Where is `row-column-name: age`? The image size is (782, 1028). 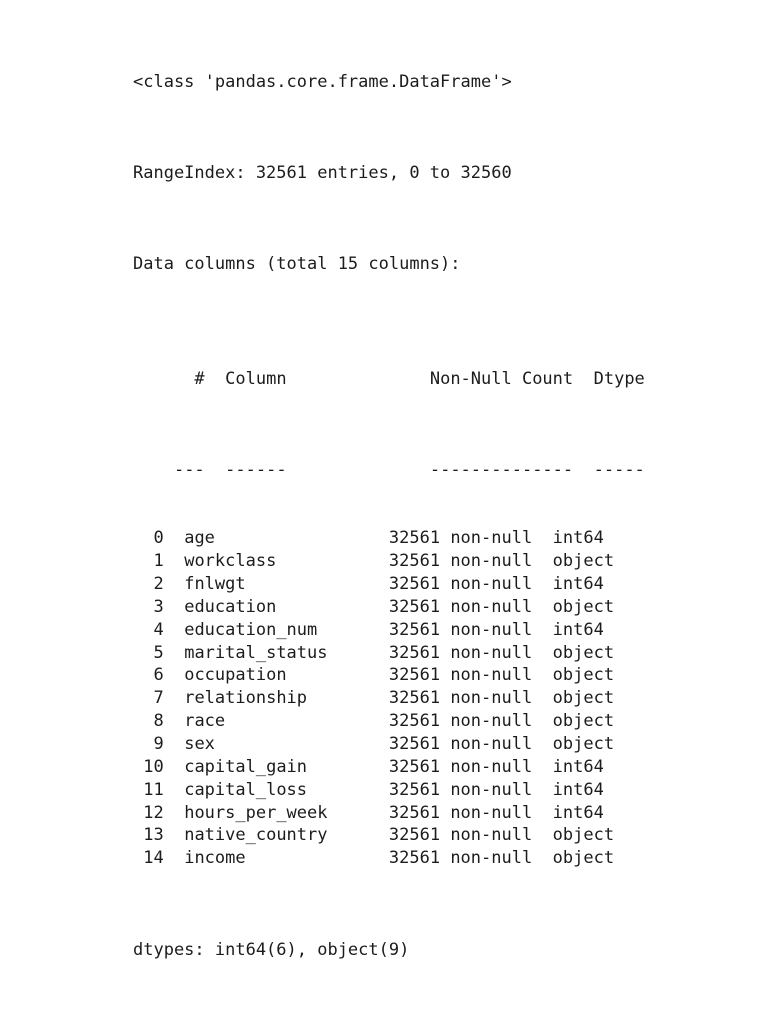
row-column-name: age is located at coordinates (286, 538).